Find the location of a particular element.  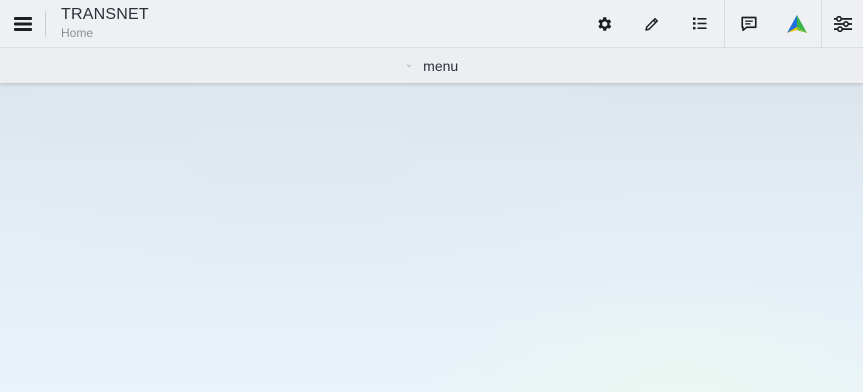

settings-button is located at coordinates (604, 23).